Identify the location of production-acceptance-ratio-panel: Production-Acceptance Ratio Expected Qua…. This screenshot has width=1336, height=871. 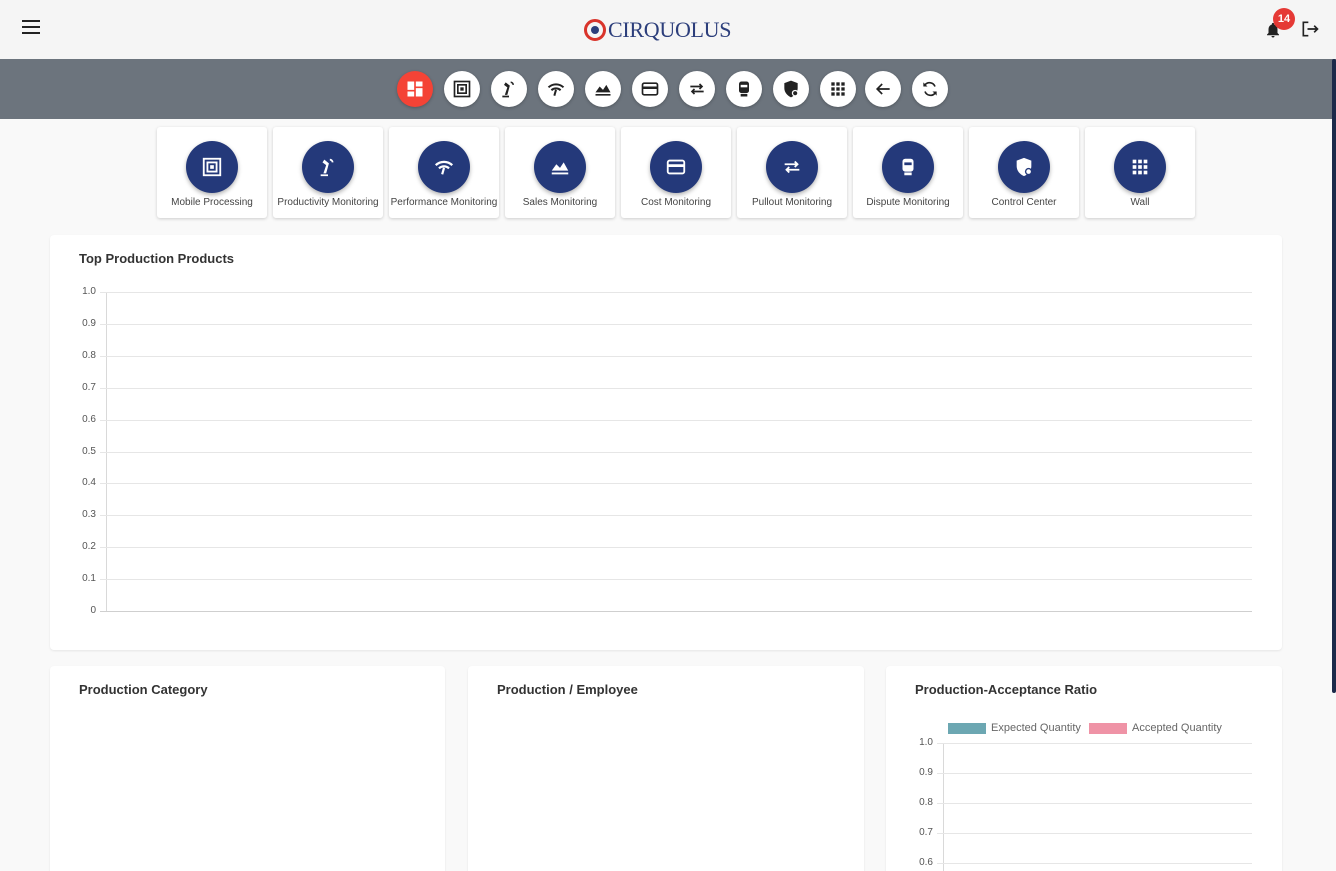
(1084, 768).